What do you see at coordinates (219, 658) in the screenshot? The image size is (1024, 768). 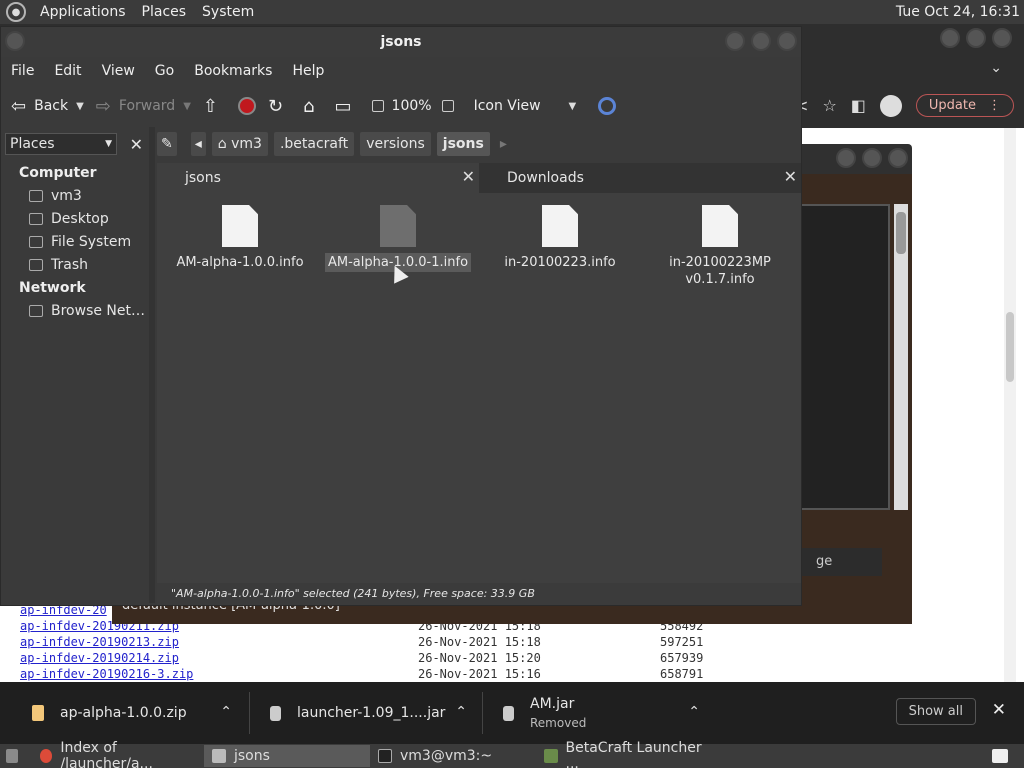 I see `listing-link: ap-infdev-20190214.zip` at bounding box center [219, 658].